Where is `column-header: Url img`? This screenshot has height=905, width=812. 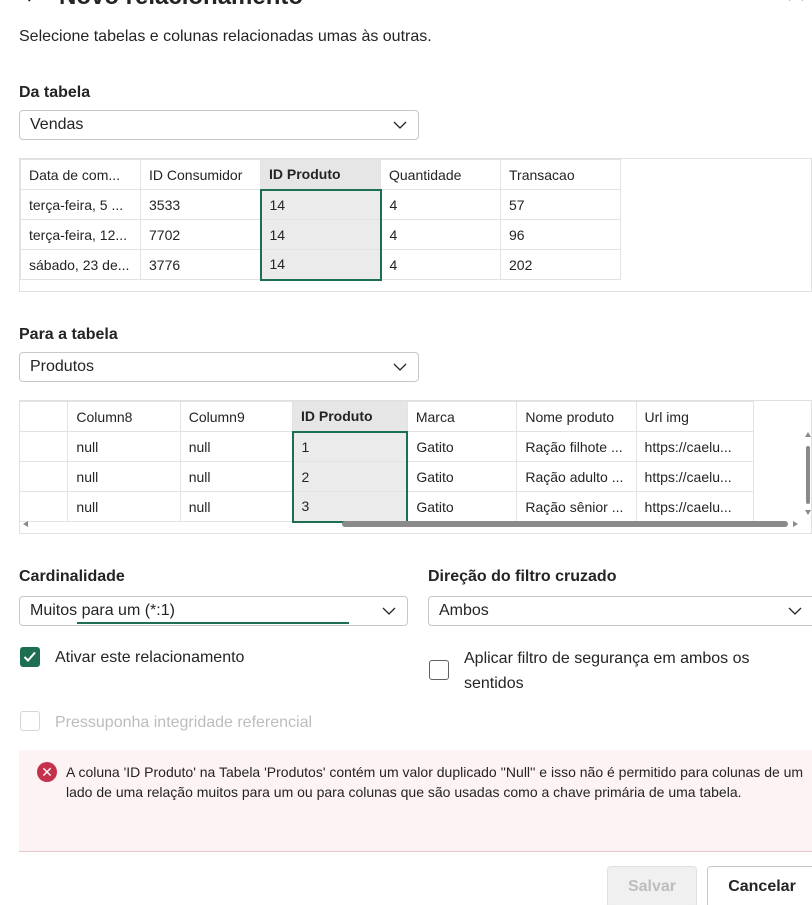
column-header: Url img is located at coordinates (695, 416).